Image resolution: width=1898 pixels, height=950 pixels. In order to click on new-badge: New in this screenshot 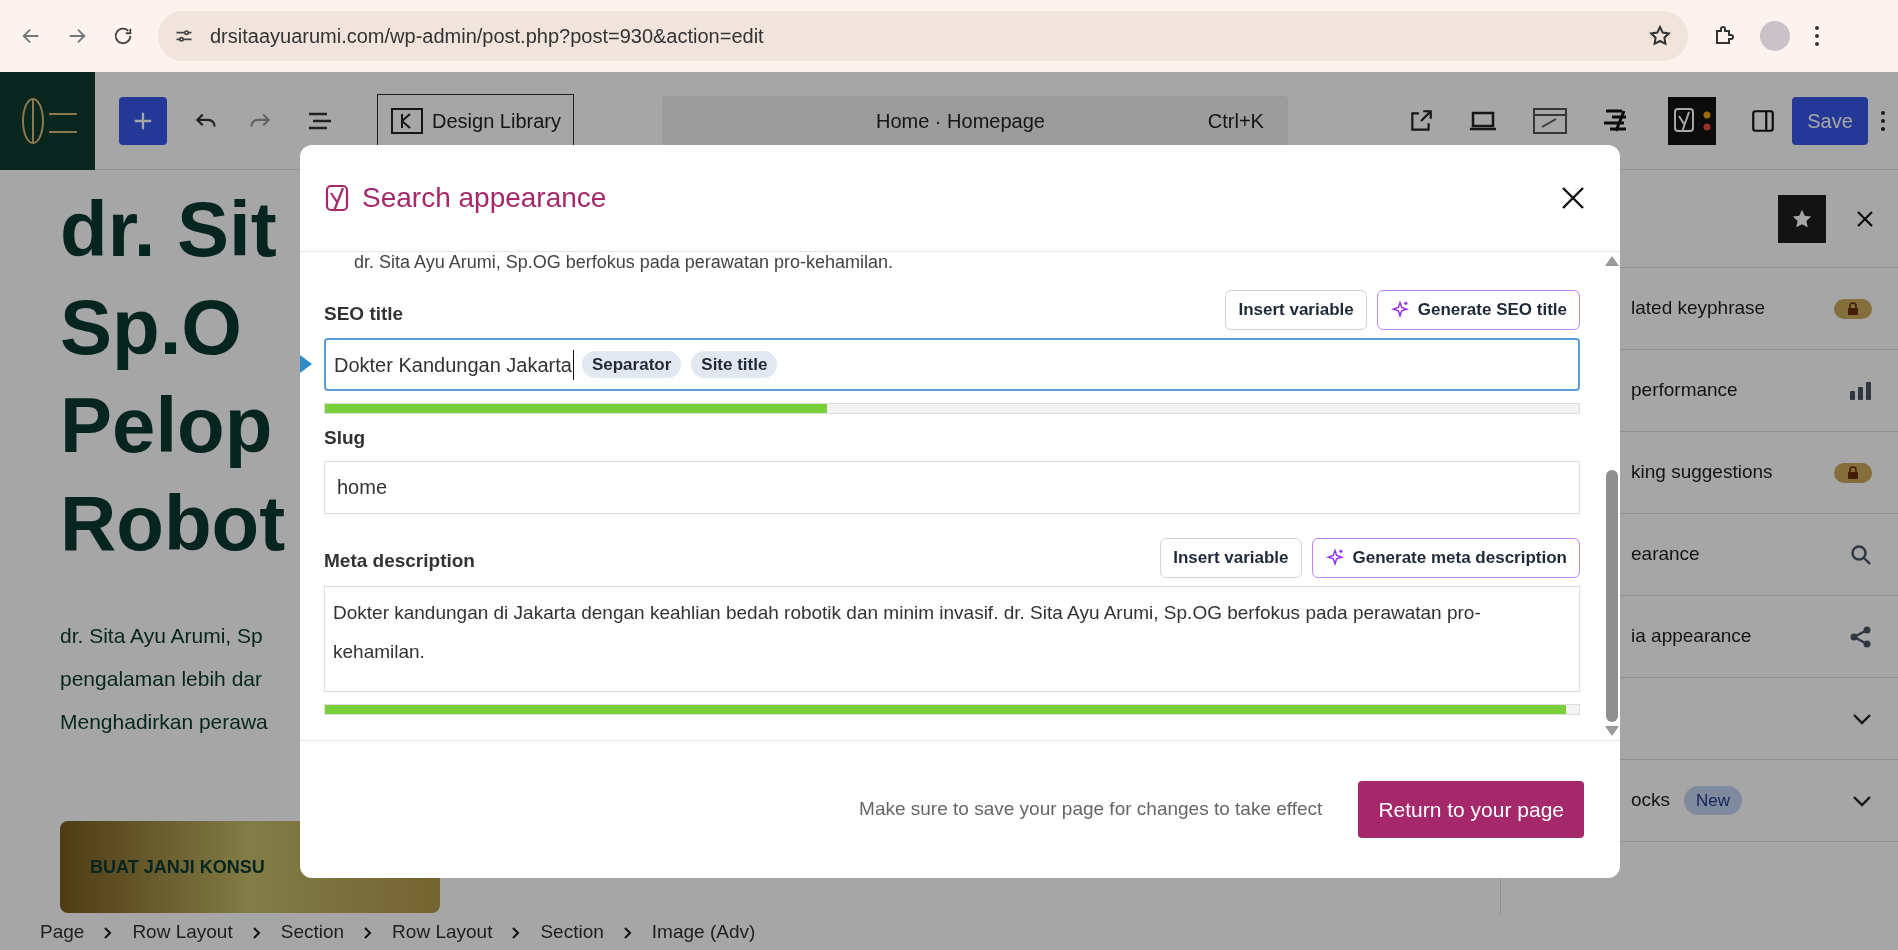, I will do `click(1713, 800)`.